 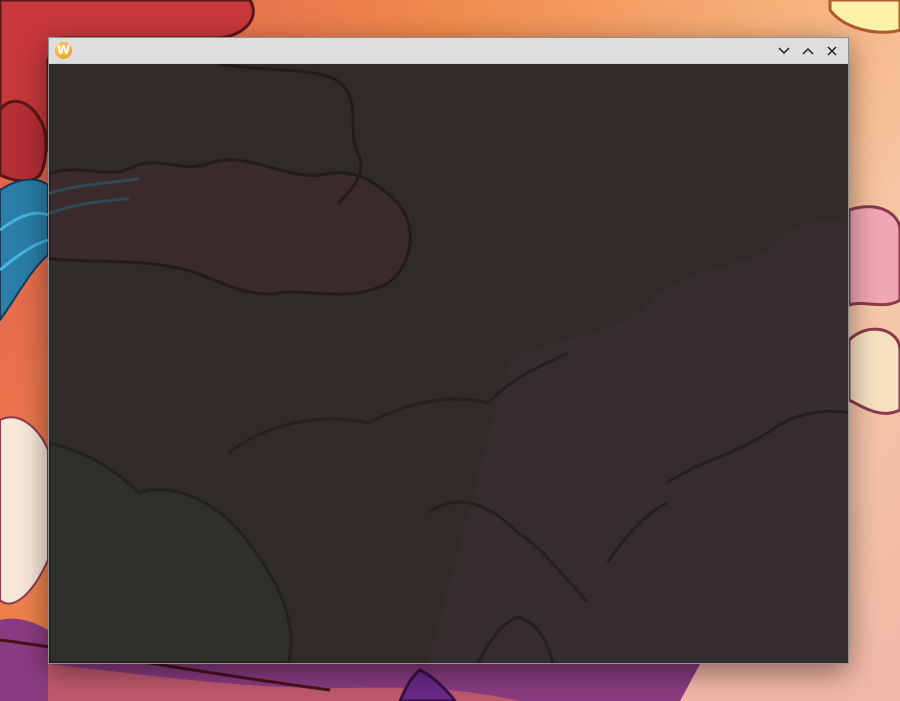 I want to click on app-logo-icon: W, so click(x=63, y=50).